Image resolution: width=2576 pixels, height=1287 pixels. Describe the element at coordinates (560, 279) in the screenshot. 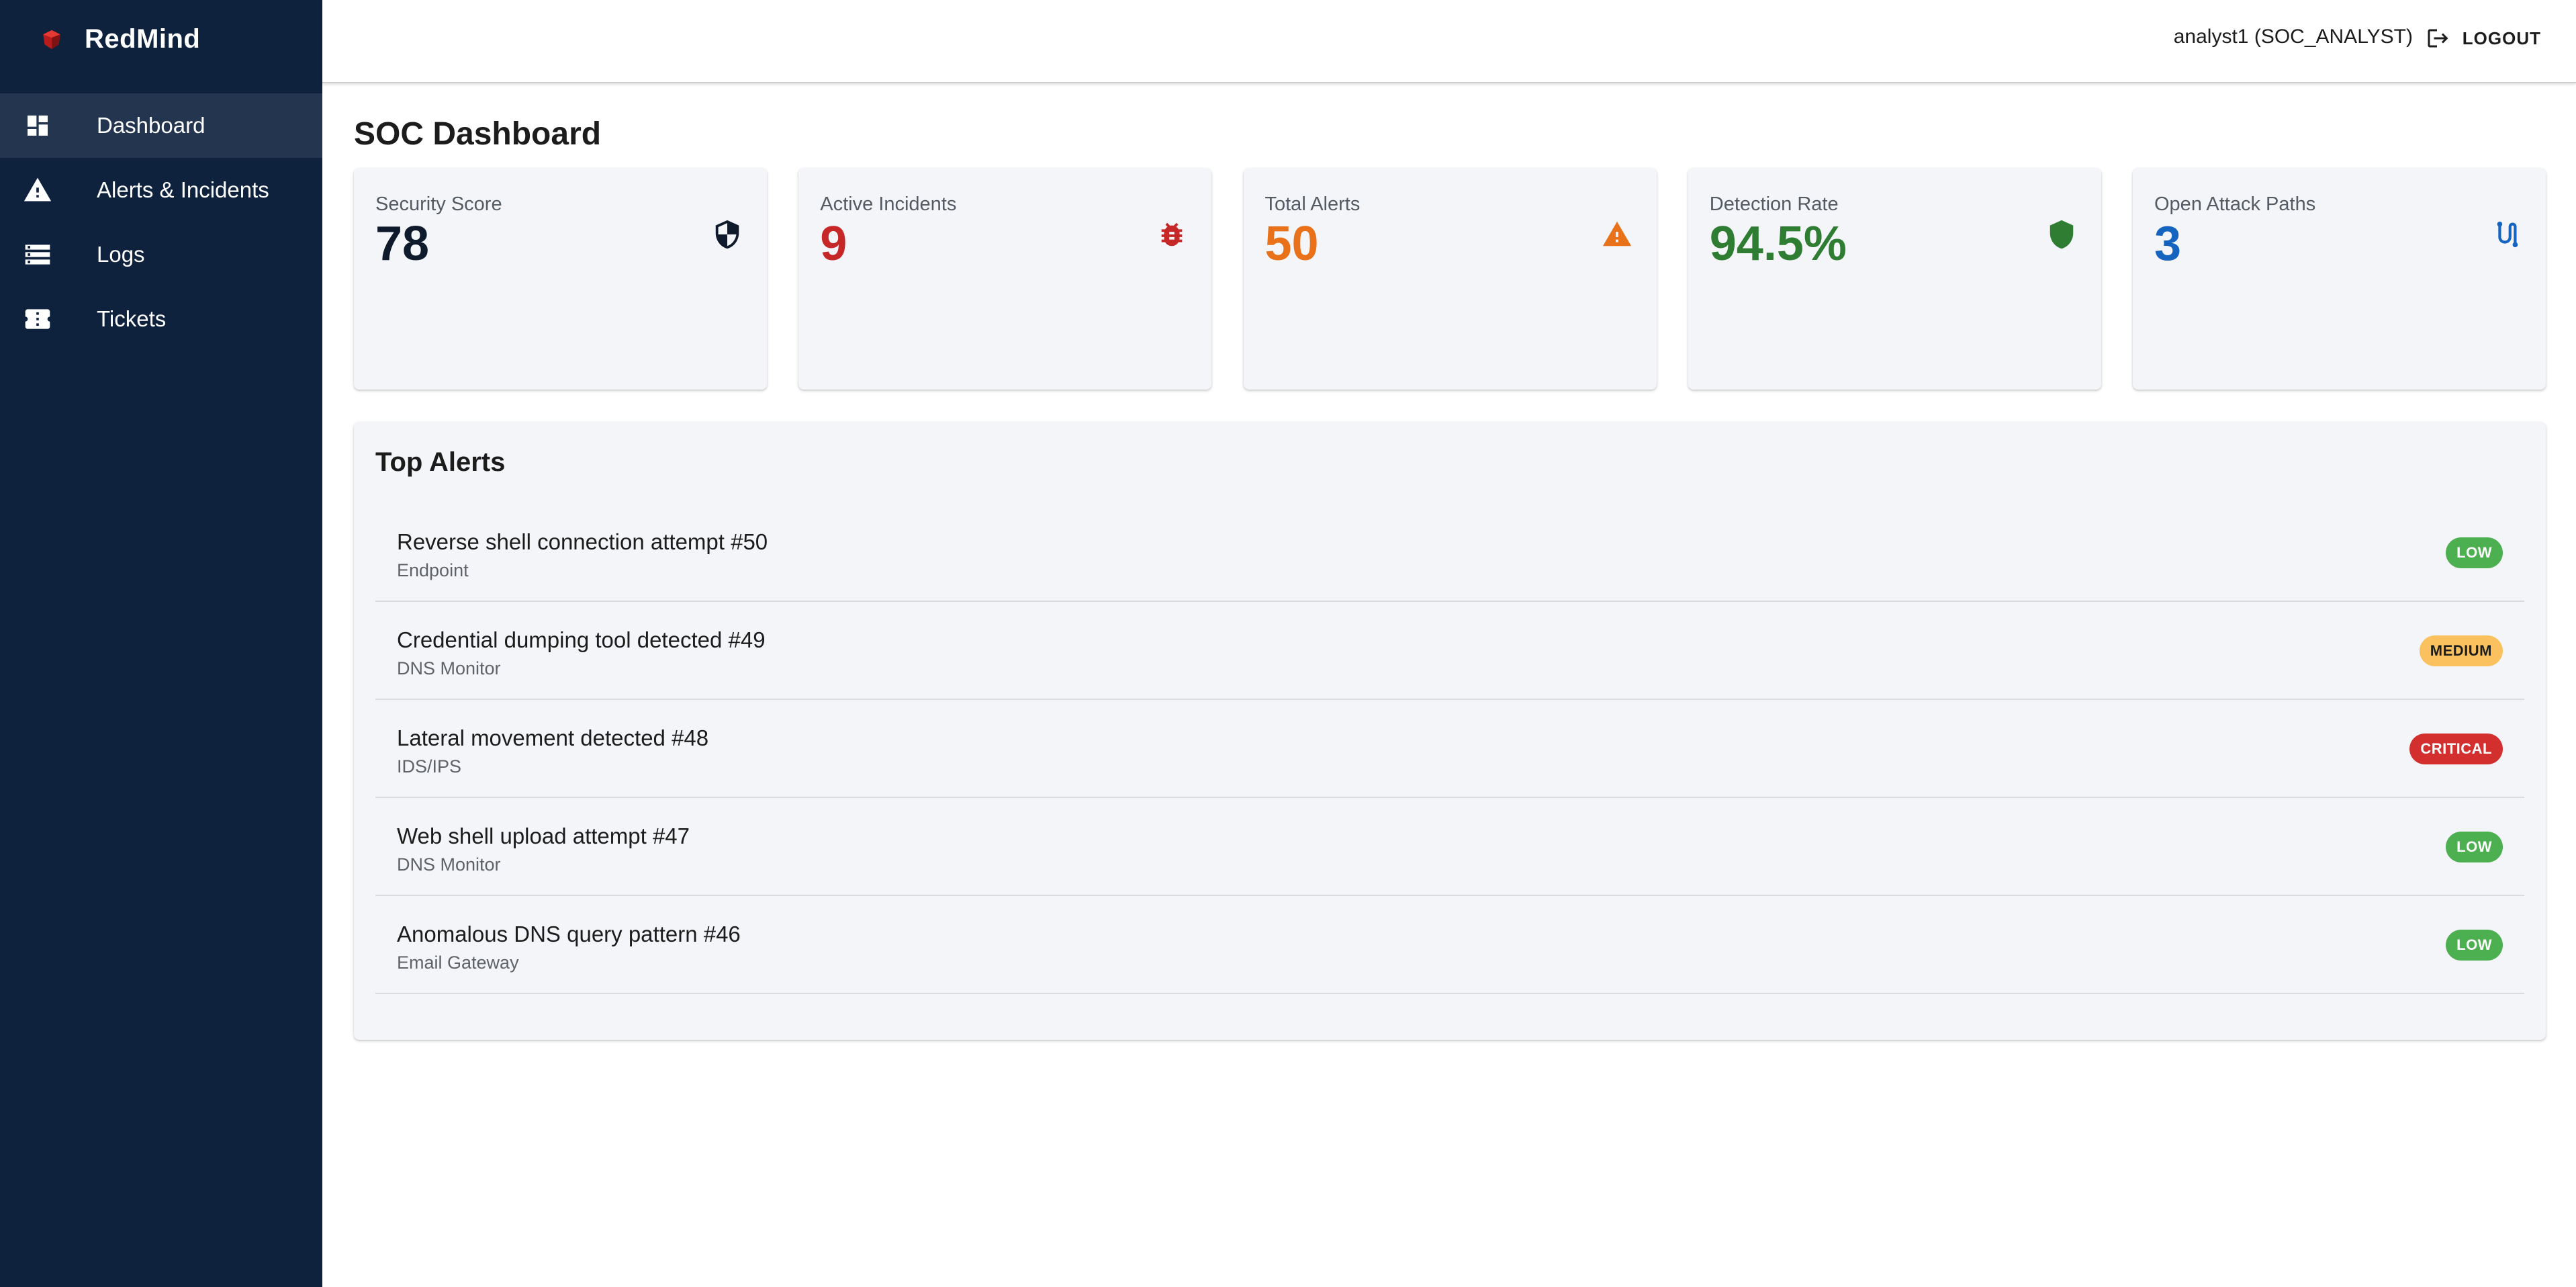

I see `stat-card-security-score: Security Score 78` at that location.